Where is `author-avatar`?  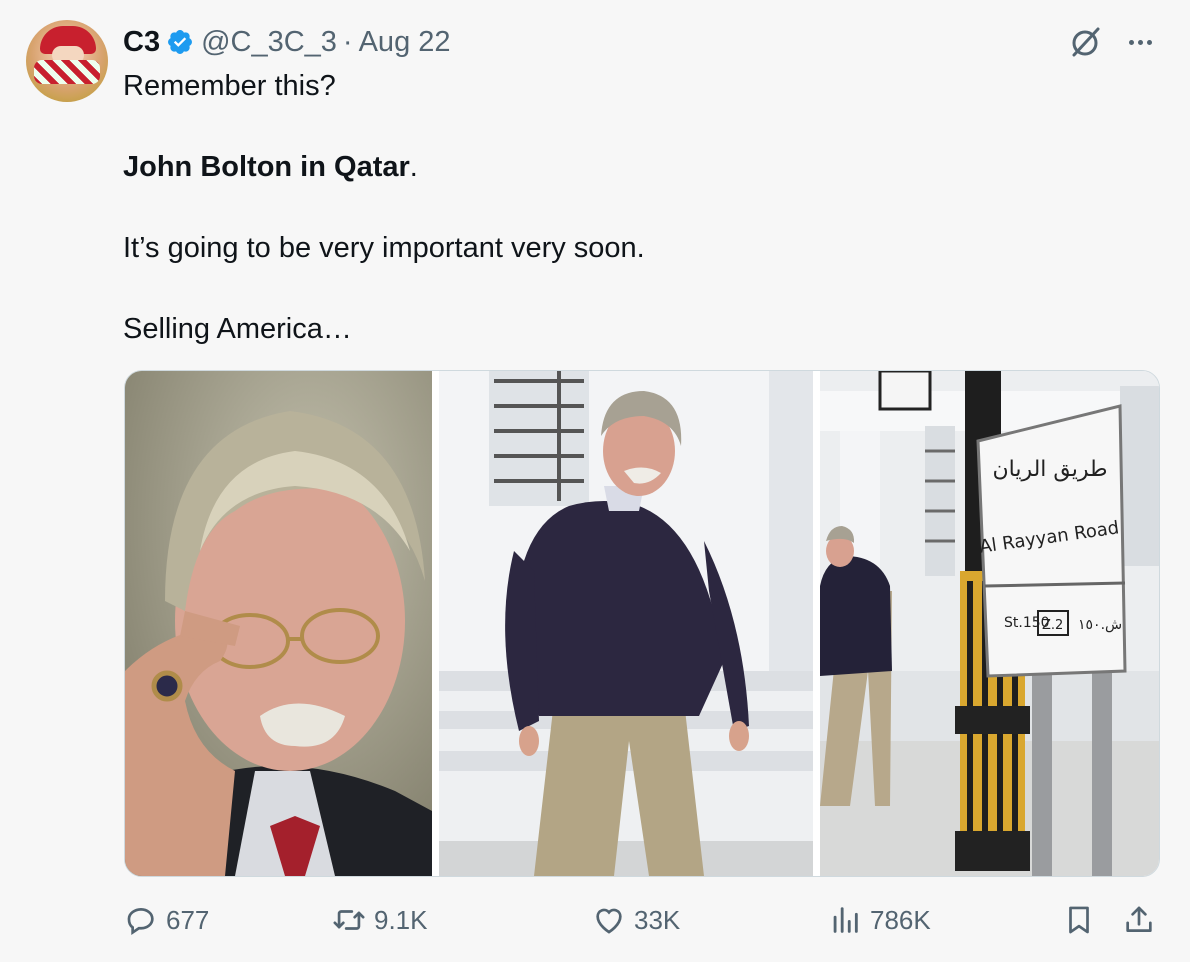
author-avatar is located at coordinates (67, 61).